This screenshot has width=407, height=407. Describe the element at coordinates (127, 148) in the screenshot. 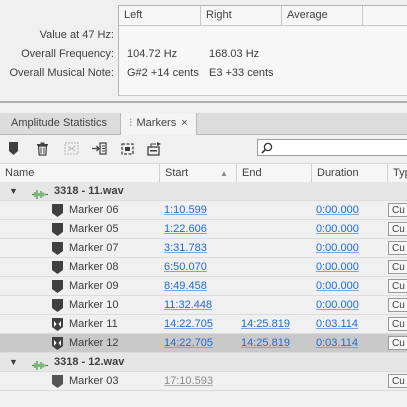

I see `export-icon` at that location.